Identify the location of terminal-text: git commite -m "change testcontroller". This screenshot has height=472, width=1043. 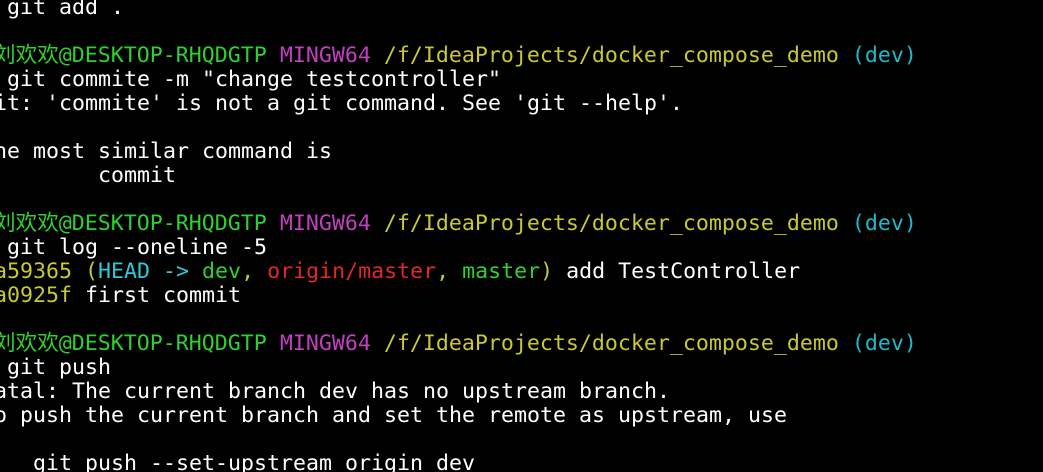
(251, 79).